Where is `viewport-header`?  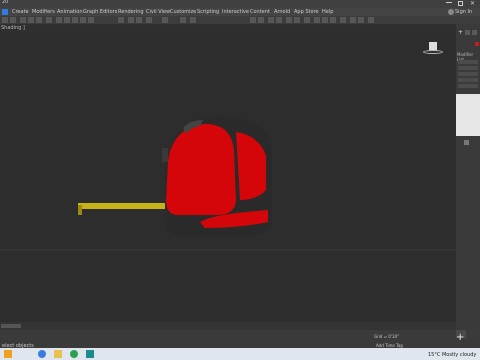
viewport-header is located at coordinates (228, 28).